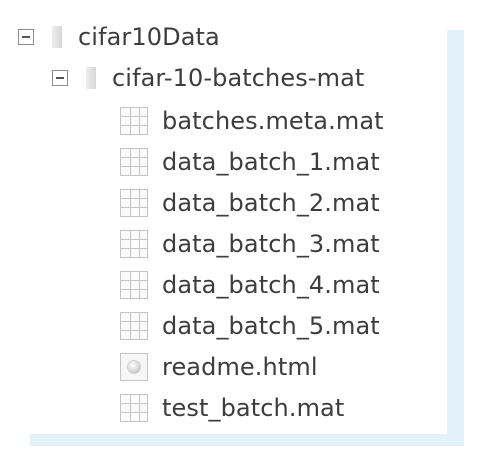  I want to click on vertical-scroll-strip, so click(455, 238).